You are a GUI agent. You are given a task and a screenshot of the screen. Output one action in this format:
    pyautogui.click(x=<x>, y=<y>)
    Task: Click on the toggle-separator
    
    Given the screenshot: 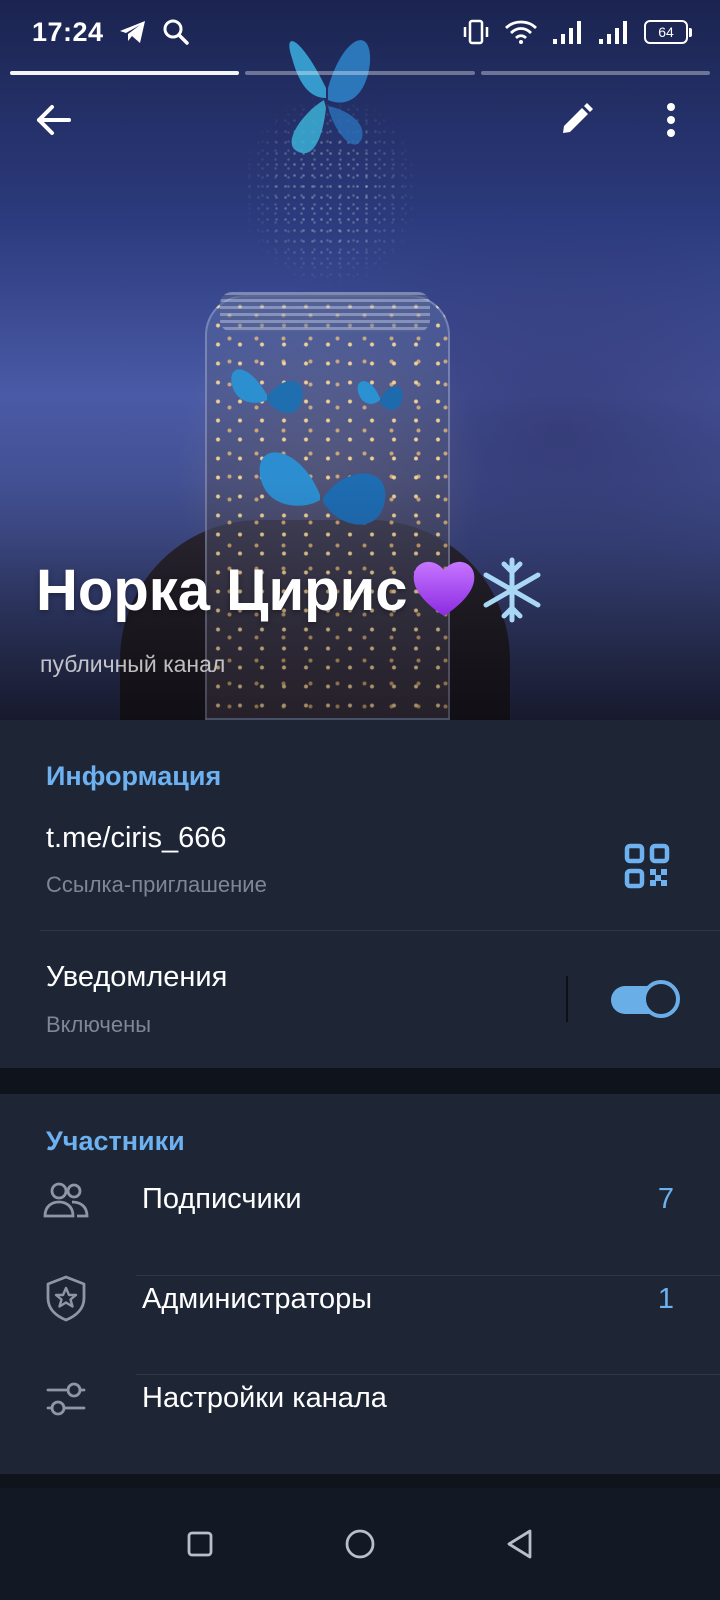 What is the action you would take?
    pyautogui.click(x=567, y=999)
    